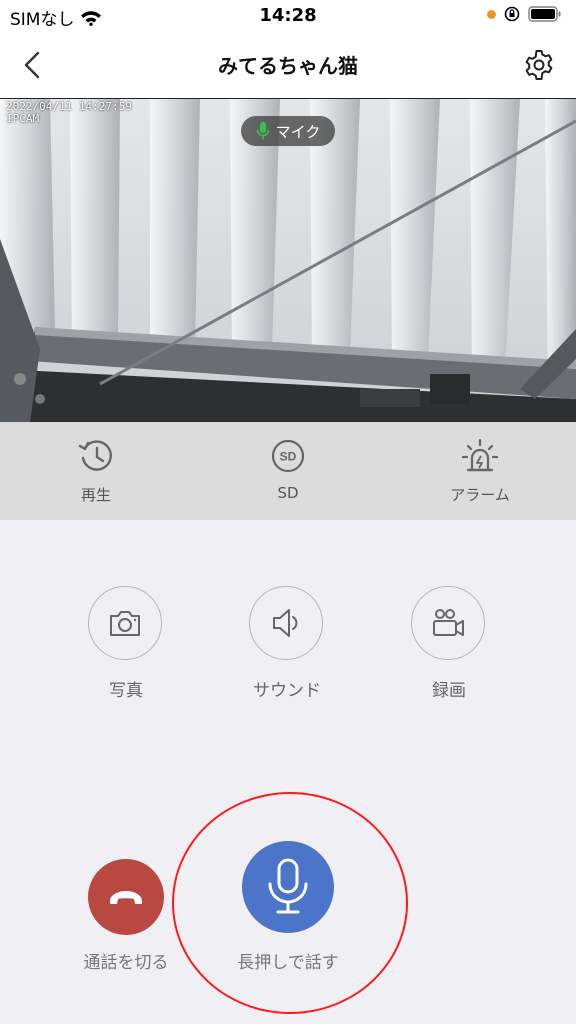  Describe the element at coordinates (524, 14) in the screenshot. I see `status-right` at that location.